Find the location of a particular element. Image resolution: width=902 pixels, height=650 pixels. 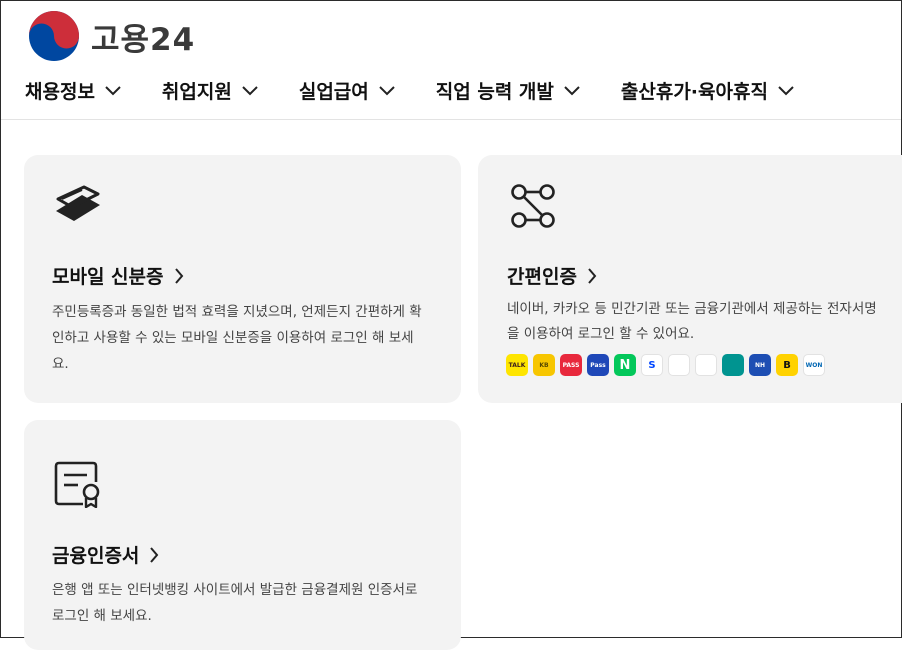

card-title: 간편인증 is located at coordinates (542, 277).